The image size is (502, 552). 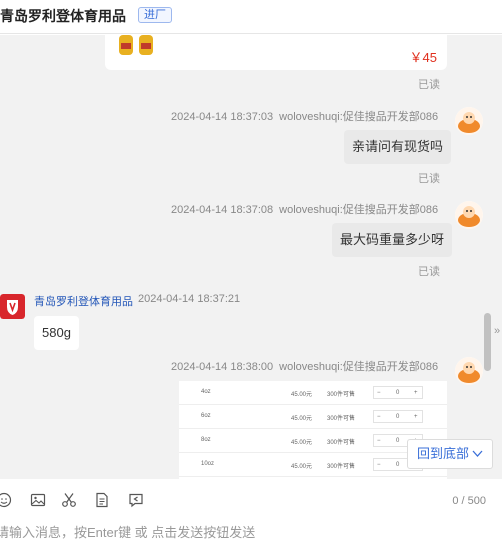 I want to click on quick-reply-icon, so click(x=136, y=500).